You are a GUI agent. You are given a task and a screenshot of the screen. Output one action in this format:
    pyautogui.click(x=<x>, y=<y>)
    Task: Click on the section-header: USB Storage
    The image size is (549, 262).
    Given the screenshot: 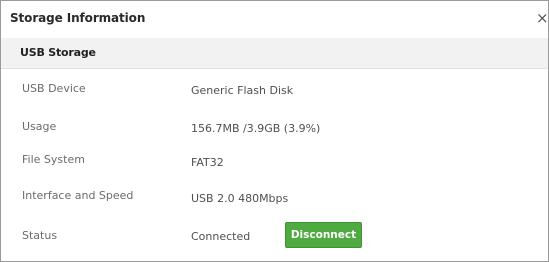 What is the action you would take?
    pyautogui.click(x=274, y=53)
    